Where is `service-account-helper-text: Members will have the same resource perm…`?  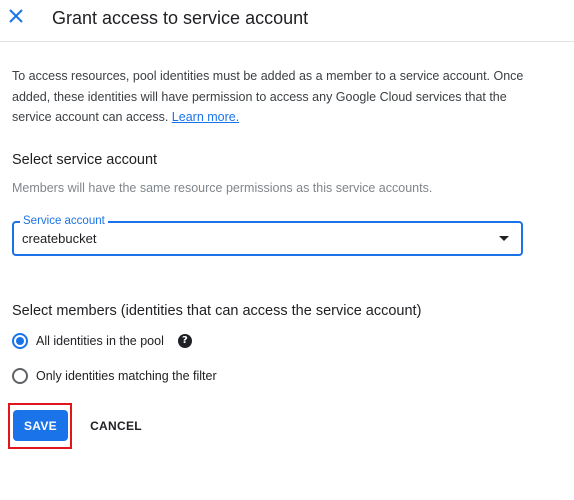 service-account-helper-text: Members will have the same resource perm… is located at coordinates (222, 188).